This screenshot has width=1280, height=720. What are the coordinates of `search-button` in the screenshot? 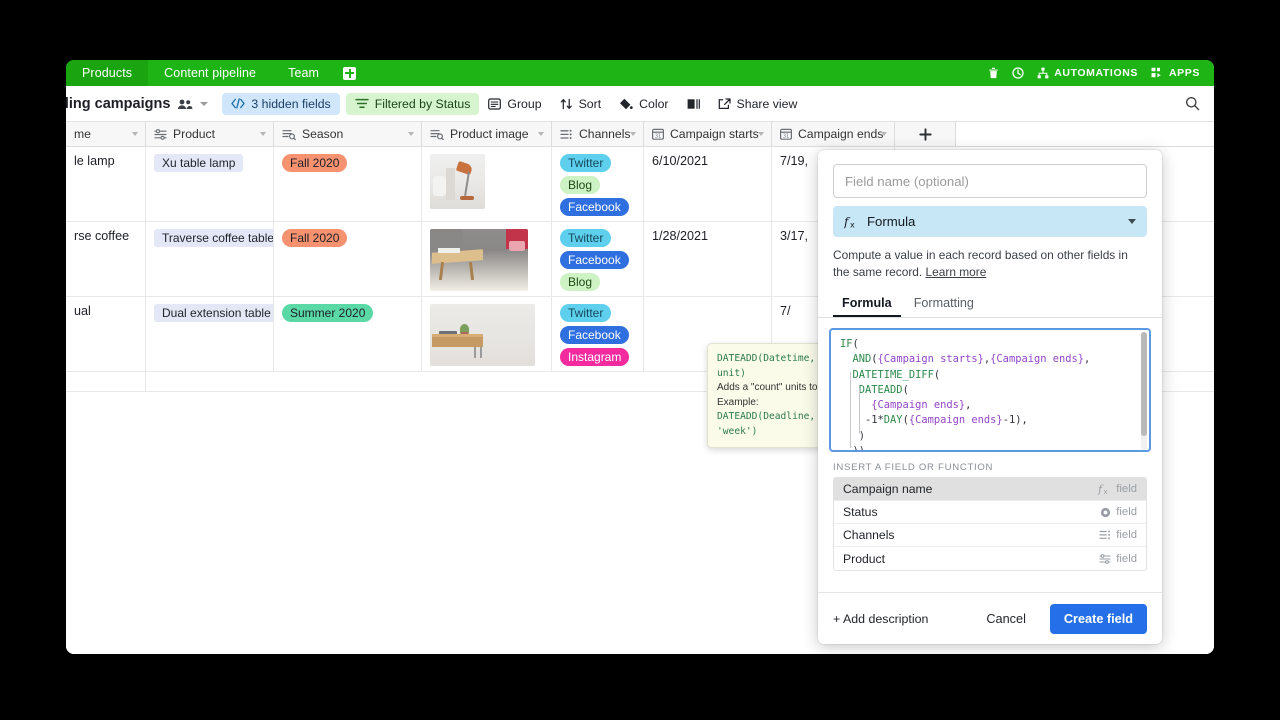 It's located at (1199, 103).